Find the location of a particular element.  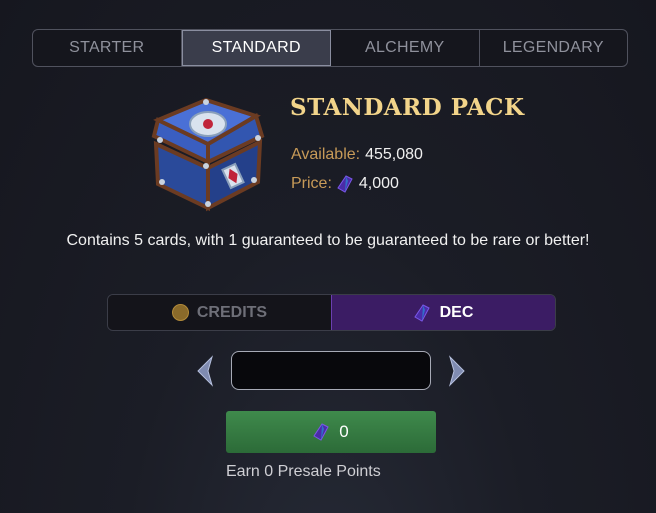

quantity-input is located at coordinates (331, 370).